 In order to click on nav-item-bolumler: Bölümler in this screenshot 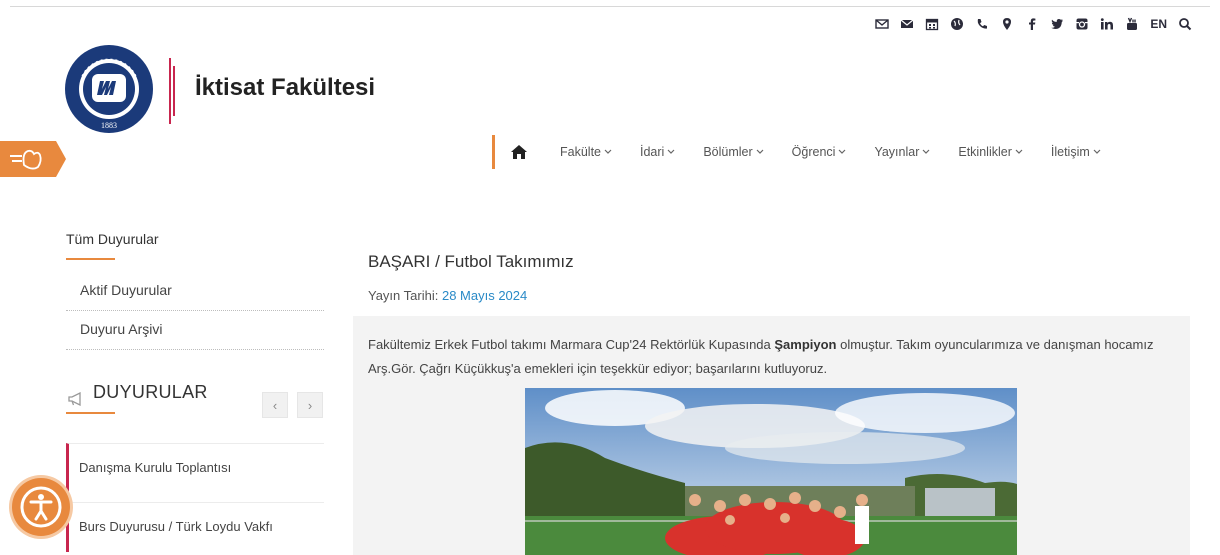, I will do `click(733, 152)`.